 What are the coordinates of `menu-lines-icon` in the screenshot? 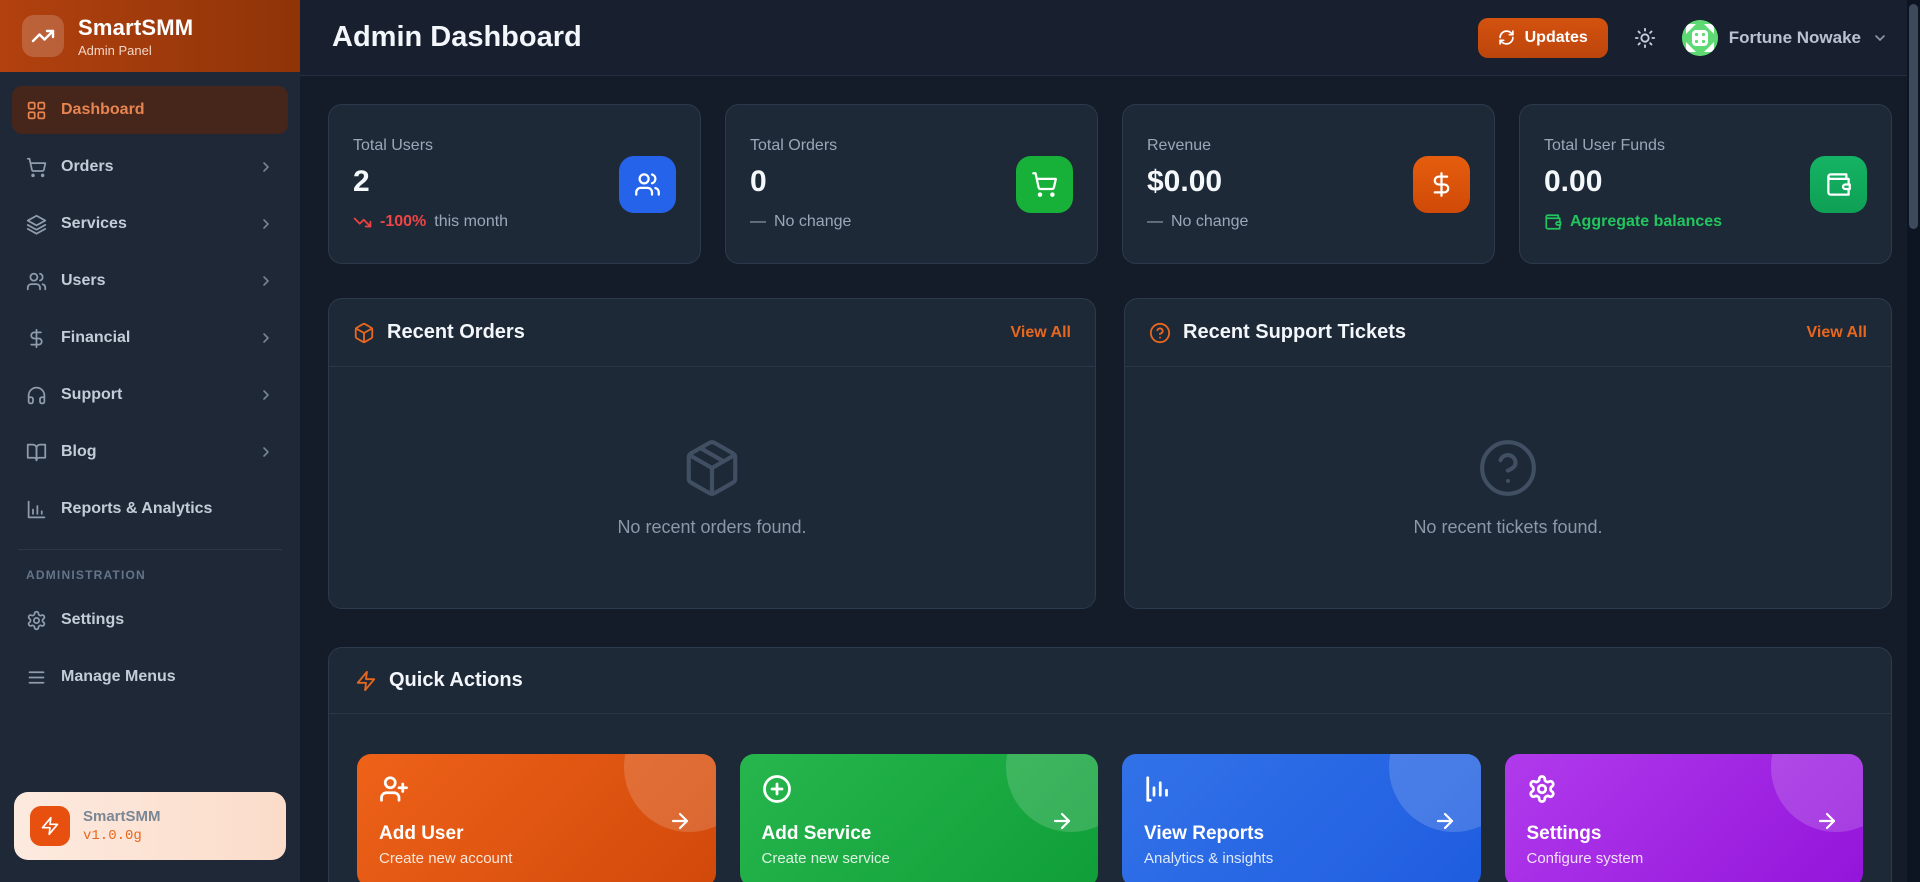 It's located at (36, 677).